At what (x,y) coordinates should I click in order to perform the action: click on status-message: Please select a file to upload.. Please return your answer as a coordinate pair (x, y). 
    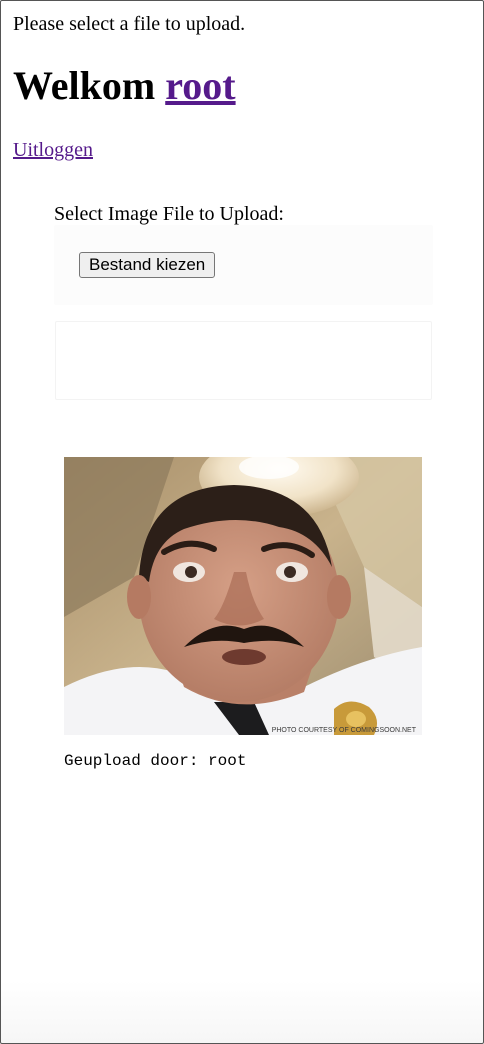
    Looking at the image, I should click on (129, 24).